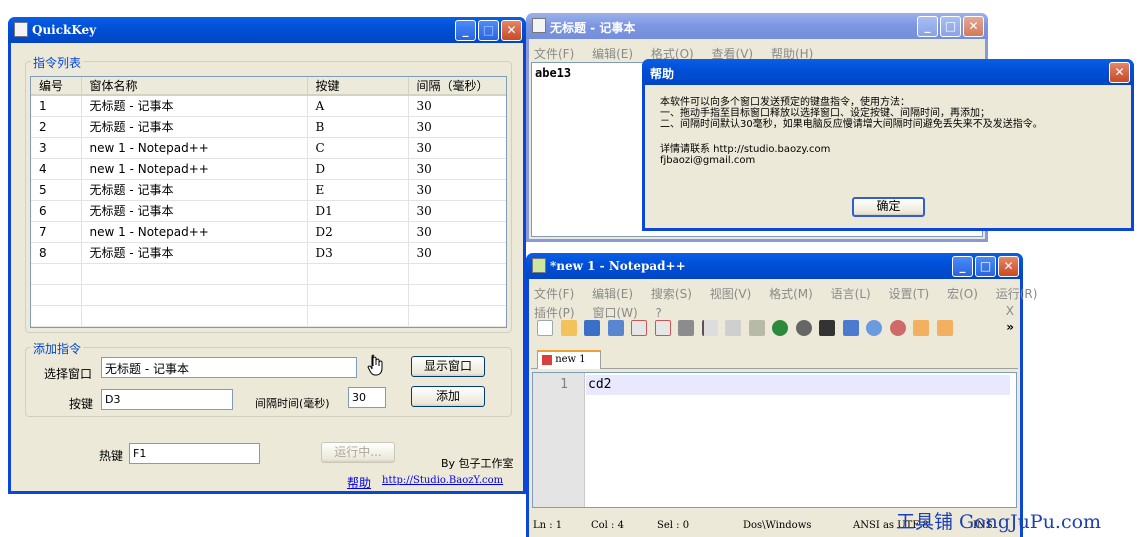  What do you see at coordinates (827, 328) in the screenshot?
I see `find-icon` at bounding box center [827, 328].